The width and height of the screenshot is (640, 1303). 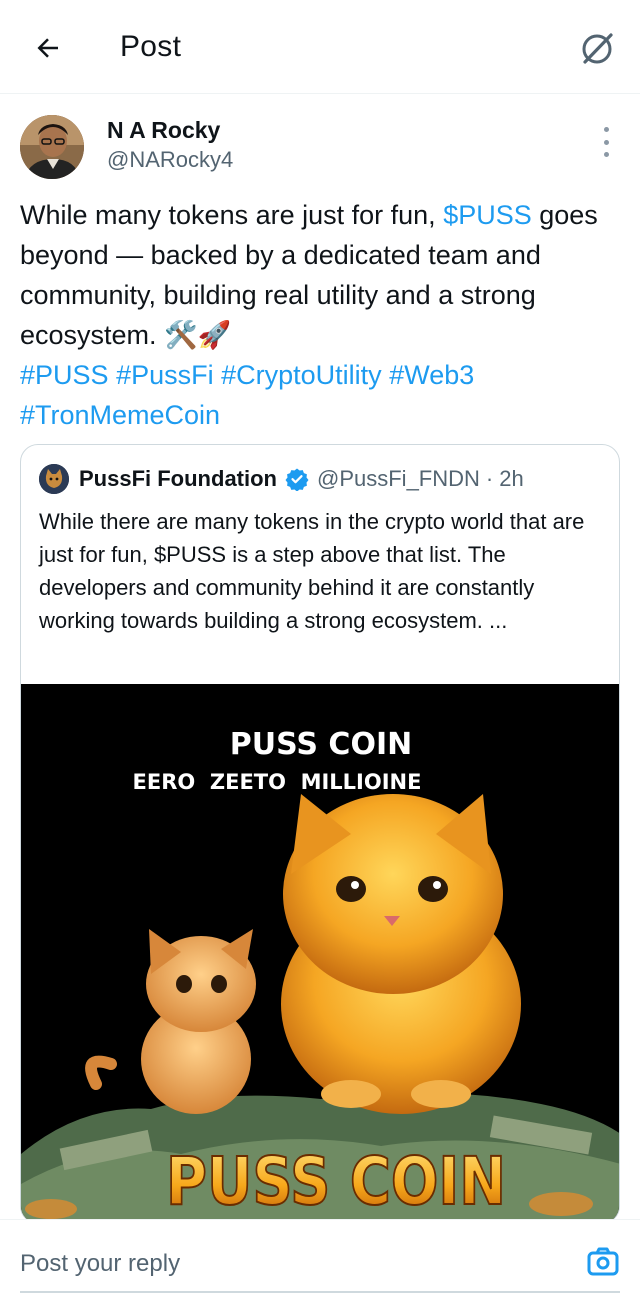 What do you see at coordinates (120, 415) in the screenshot?
I see `hashtag-tronmemecoin: #TronMemeCoin` at bounding box center [120, 415].